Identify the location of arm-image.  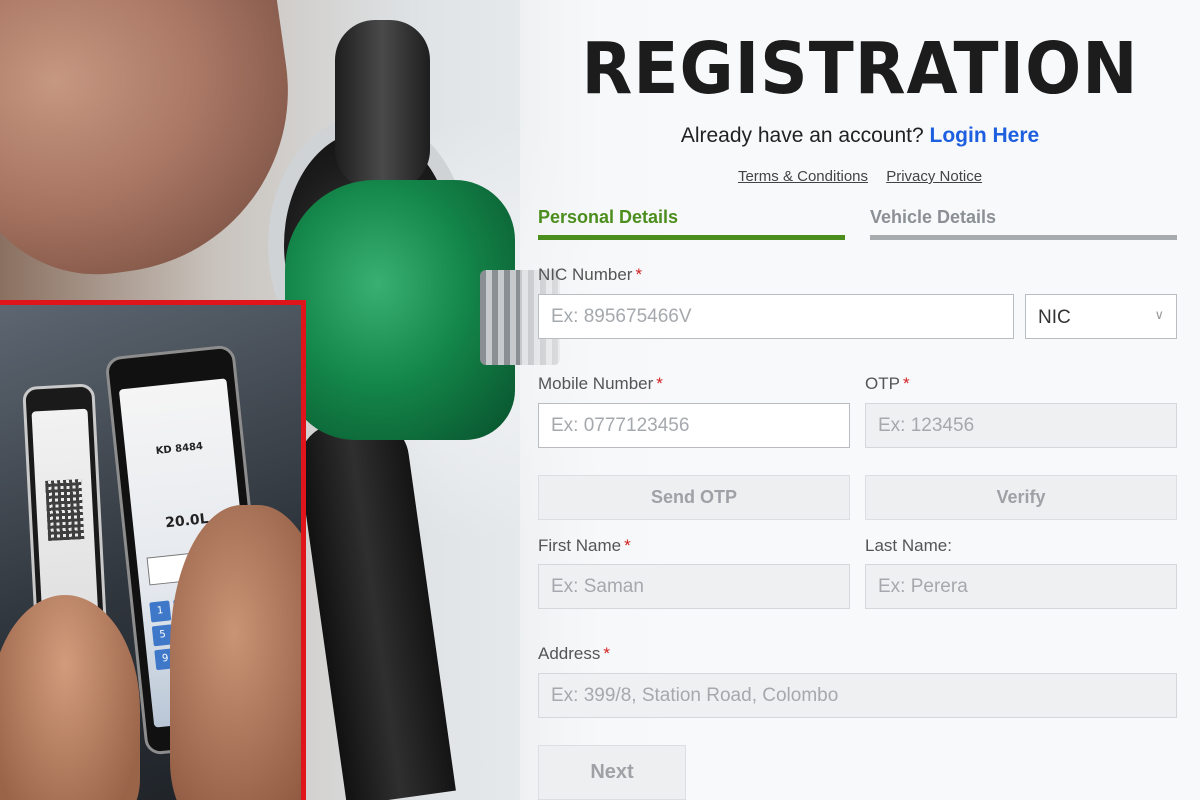
(156, 146).